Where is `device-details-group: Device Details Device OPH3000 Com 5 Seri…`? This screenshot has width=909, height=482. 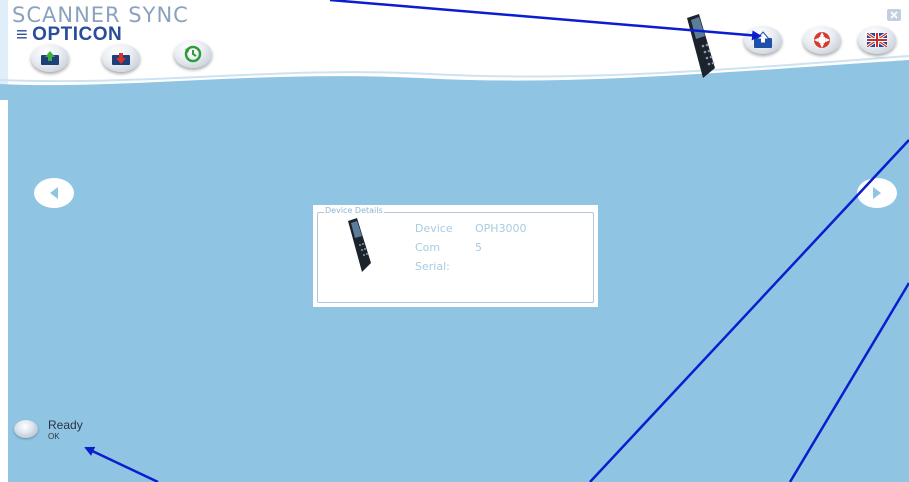 device-details-group: Device Details Device OPH3000 Com 5 Seri… is located at coordinates (455, 254).